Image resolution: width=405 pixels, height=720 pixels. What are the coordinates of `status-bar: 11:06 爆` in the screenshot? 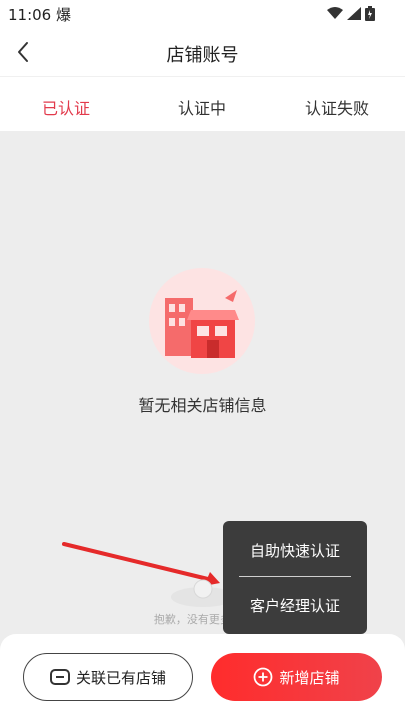 It's located at (202, 14).